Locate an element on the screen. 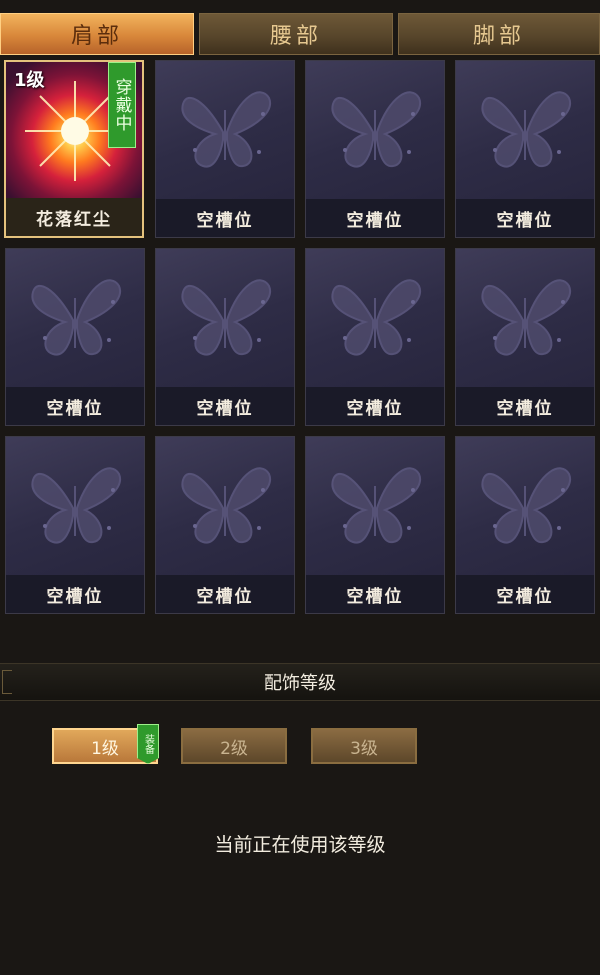 The image size is (600, 975). tab-bar: 肩部 腰部 脚部 is located at coordinates (300, 34).